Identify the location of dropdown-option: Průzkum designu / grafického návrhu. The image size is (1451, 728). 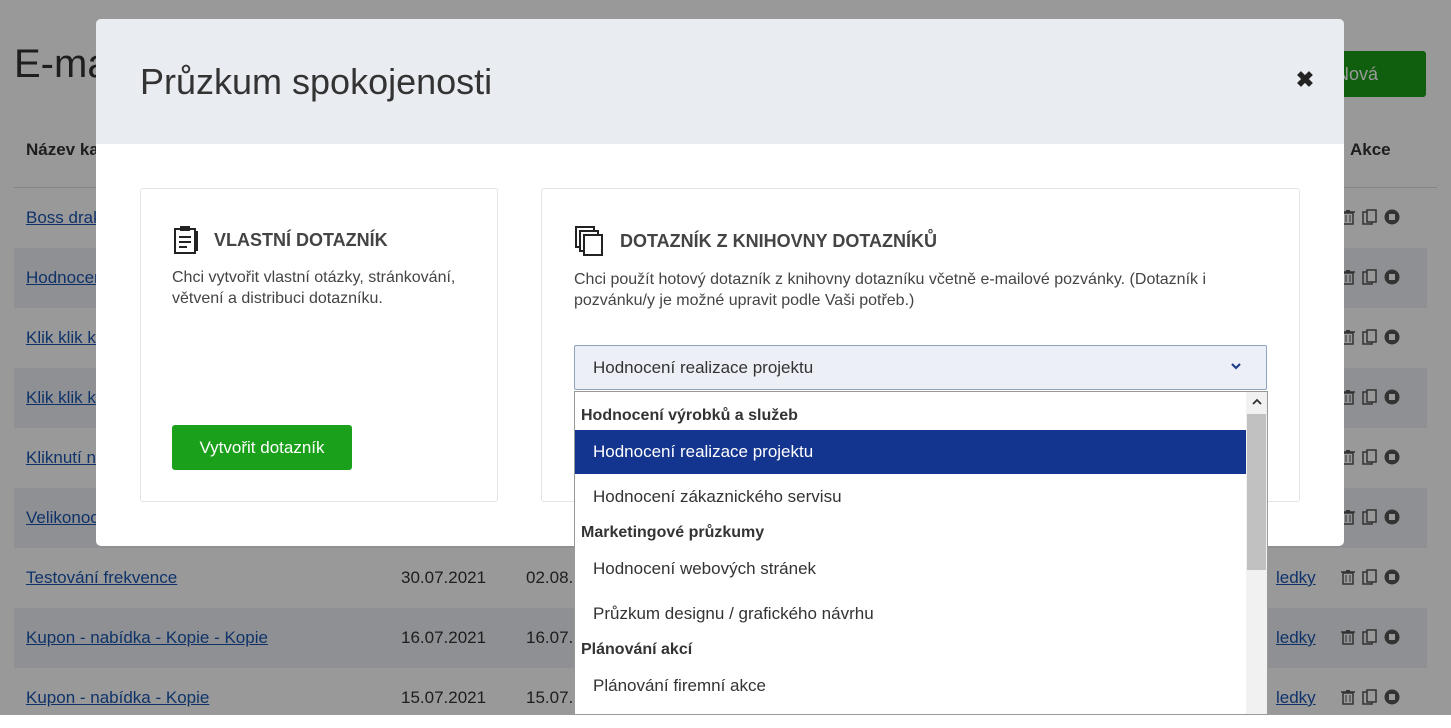
(910, 614).